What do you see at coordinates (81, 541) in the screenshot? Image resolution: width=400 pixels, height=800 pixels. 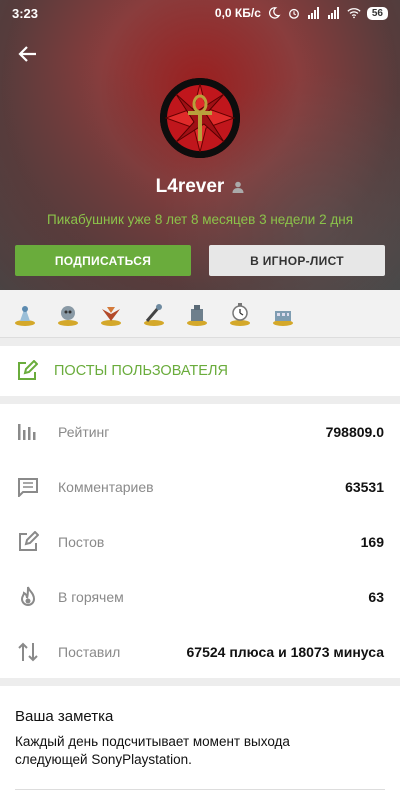 I see `stat-label: Постов` at bounding box center [81, 541].